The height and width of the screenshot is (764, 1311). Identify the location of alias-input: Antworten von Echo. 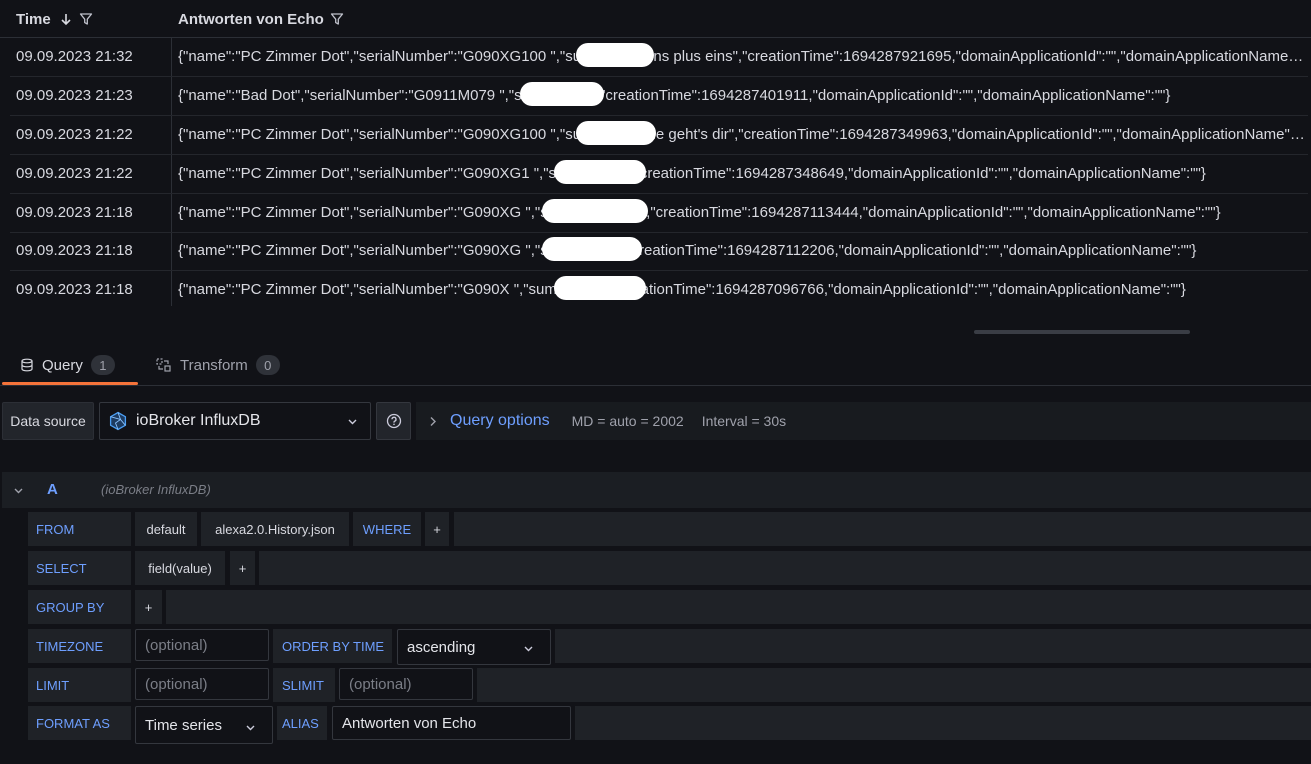
(451, 723).